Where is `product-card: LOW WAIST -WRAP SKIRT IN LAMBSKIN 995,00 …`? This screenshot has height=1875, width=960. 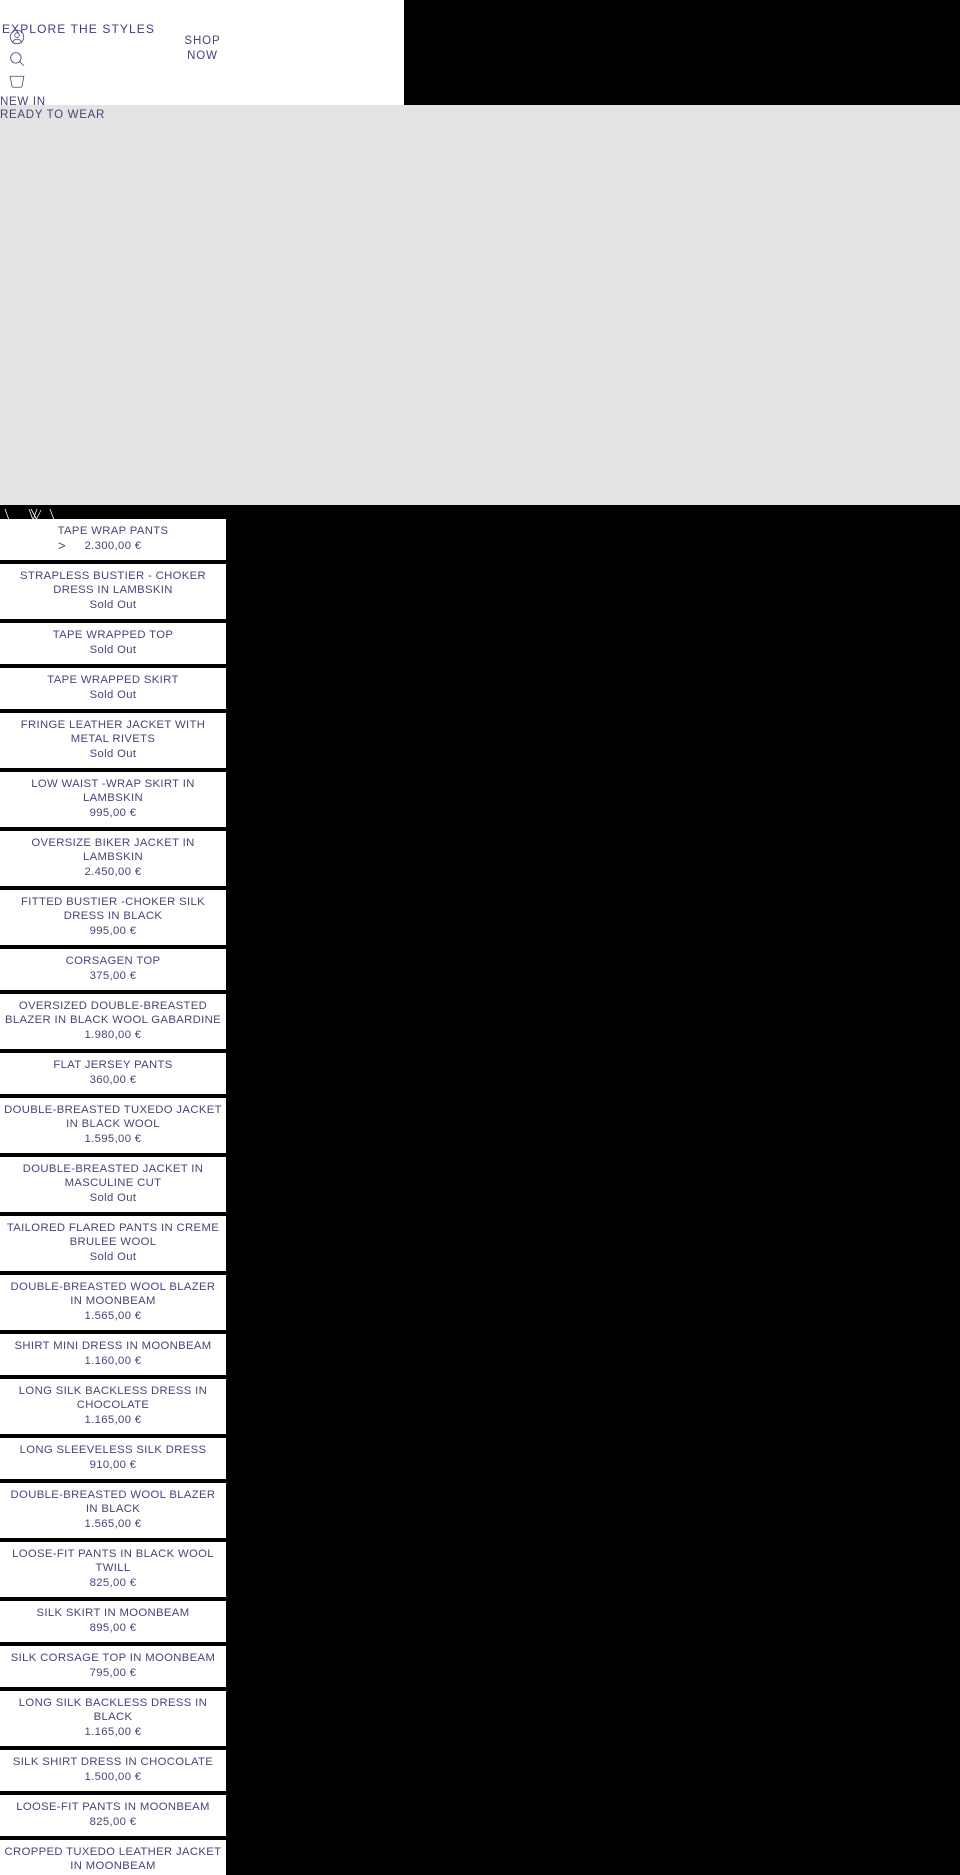 product-card: LOW WAIST -WRAP SKIRT IN LAMBSKIN 995,00 … is located at coordinates (113, 801).